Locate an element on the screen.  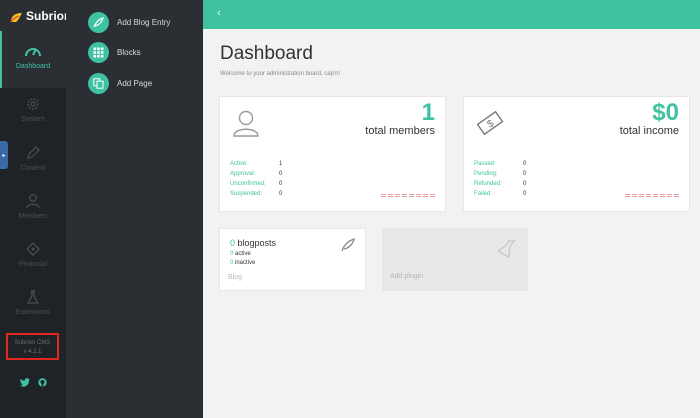
version-info: Subrion CMS v 4.2.1 is located at coordinates (32, 346).